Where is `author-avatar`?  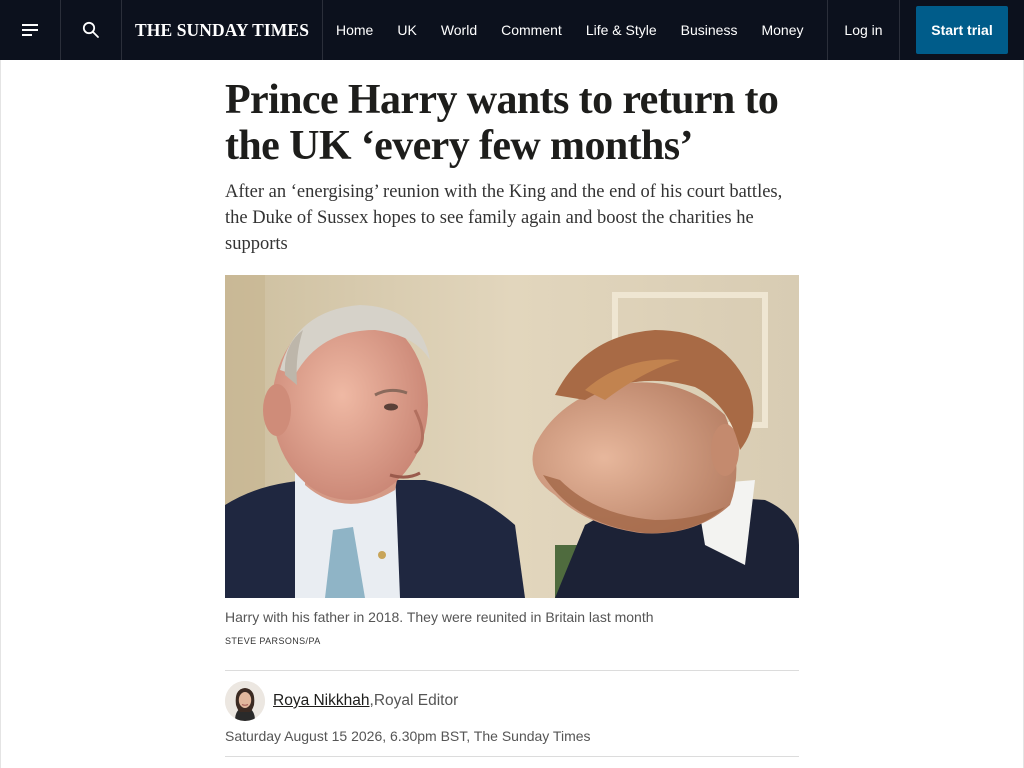 author-avatar is located at coordinates (245, 701).